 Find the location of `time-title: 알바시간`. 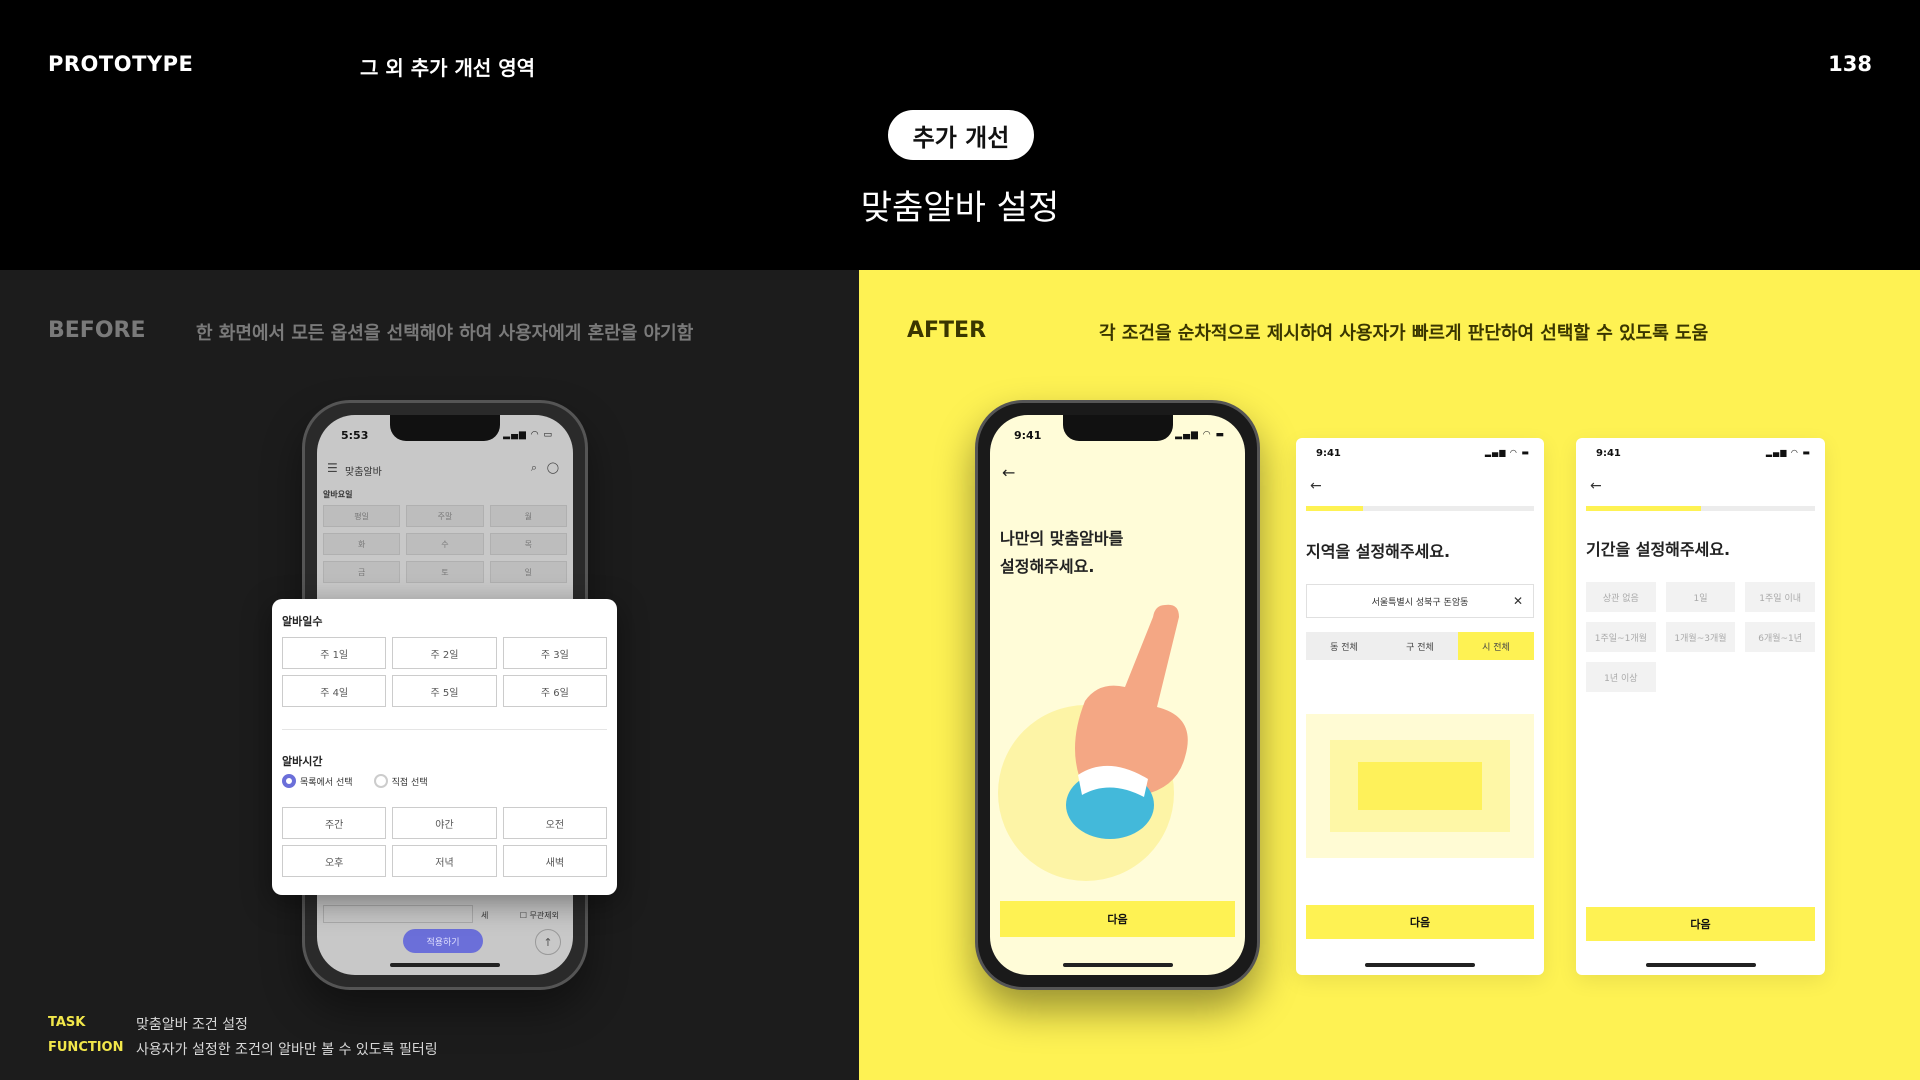

time-title: 알바시간 is located at coordinates (302, 761).